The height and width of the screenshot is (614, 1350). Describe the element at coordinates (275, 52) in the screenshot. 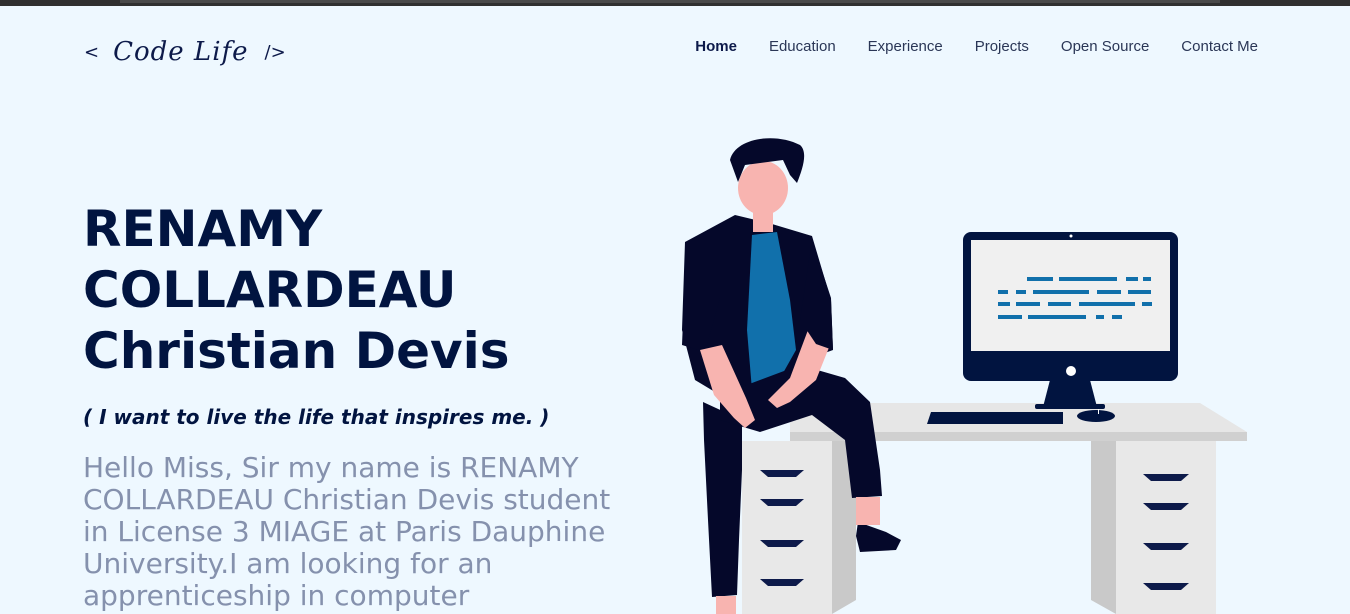

I see `logo-close-bracket: />` at that location.